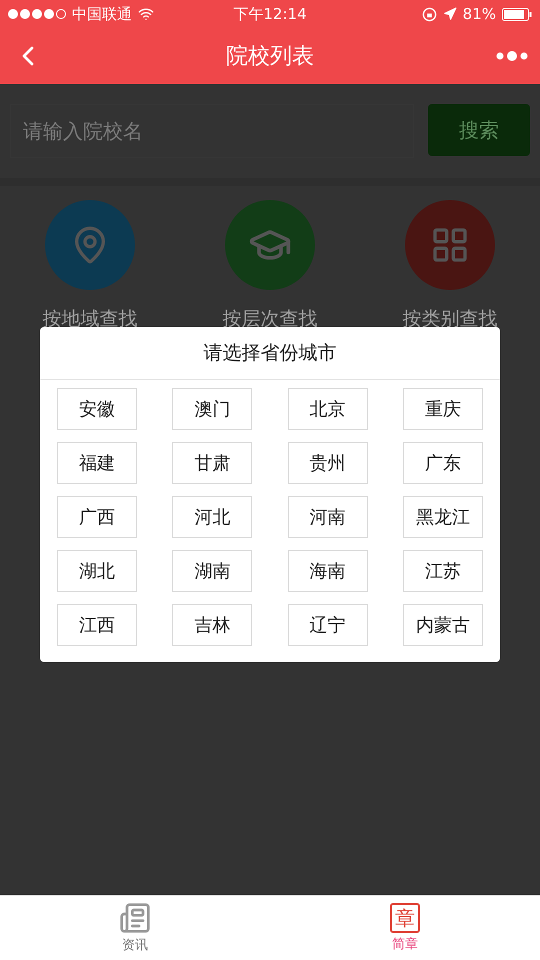  What do you see at coordinates (270, 14) in the screenshot?
I see `clock-time: 下午12:14` at bounding box center [270, 14].